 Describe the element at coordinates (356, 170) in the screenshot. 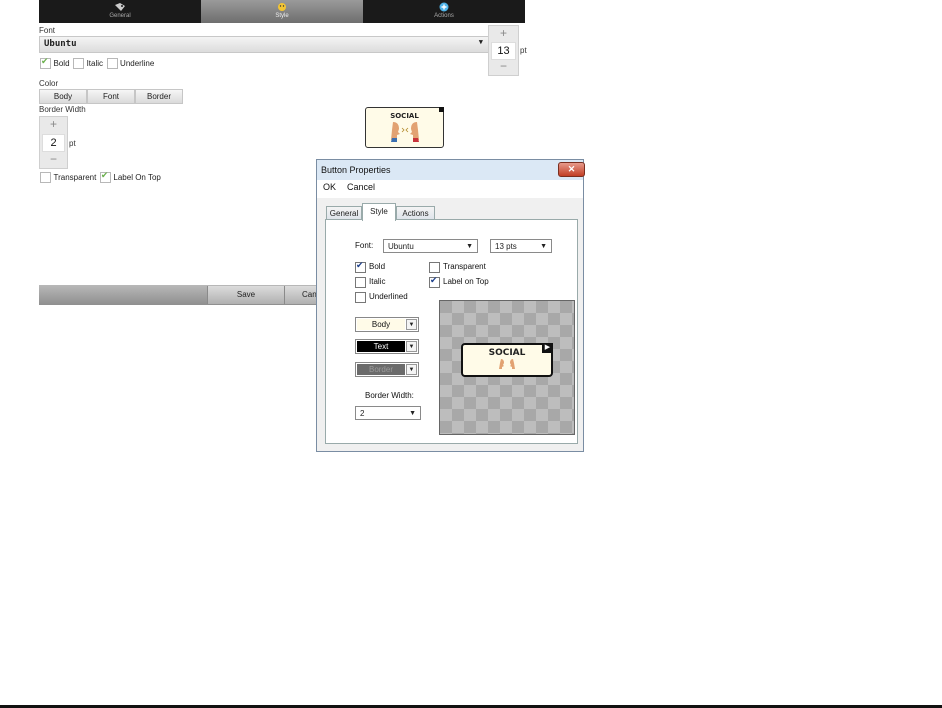

I see `dialog-title: Button Properties` at that location.